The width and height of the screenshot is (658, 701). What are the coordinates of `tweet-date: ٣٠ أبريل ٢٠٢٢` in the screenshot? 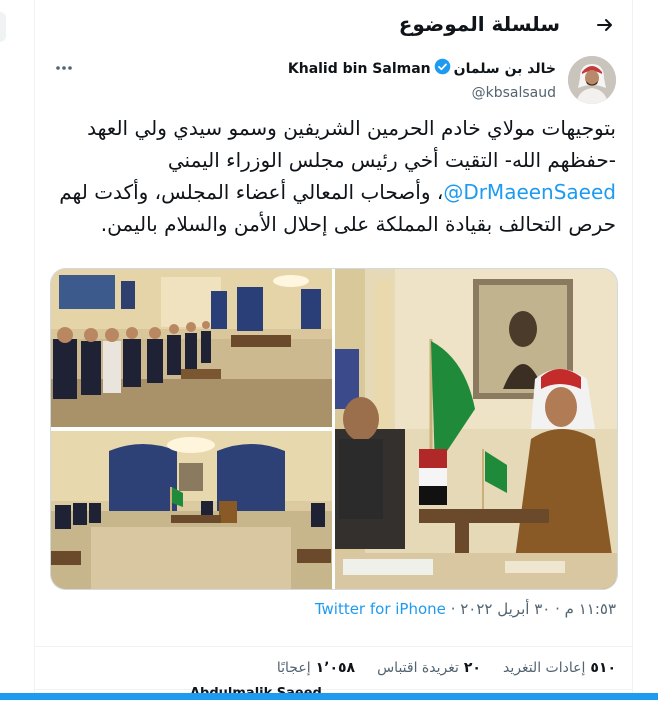 It's located at (505, 609).